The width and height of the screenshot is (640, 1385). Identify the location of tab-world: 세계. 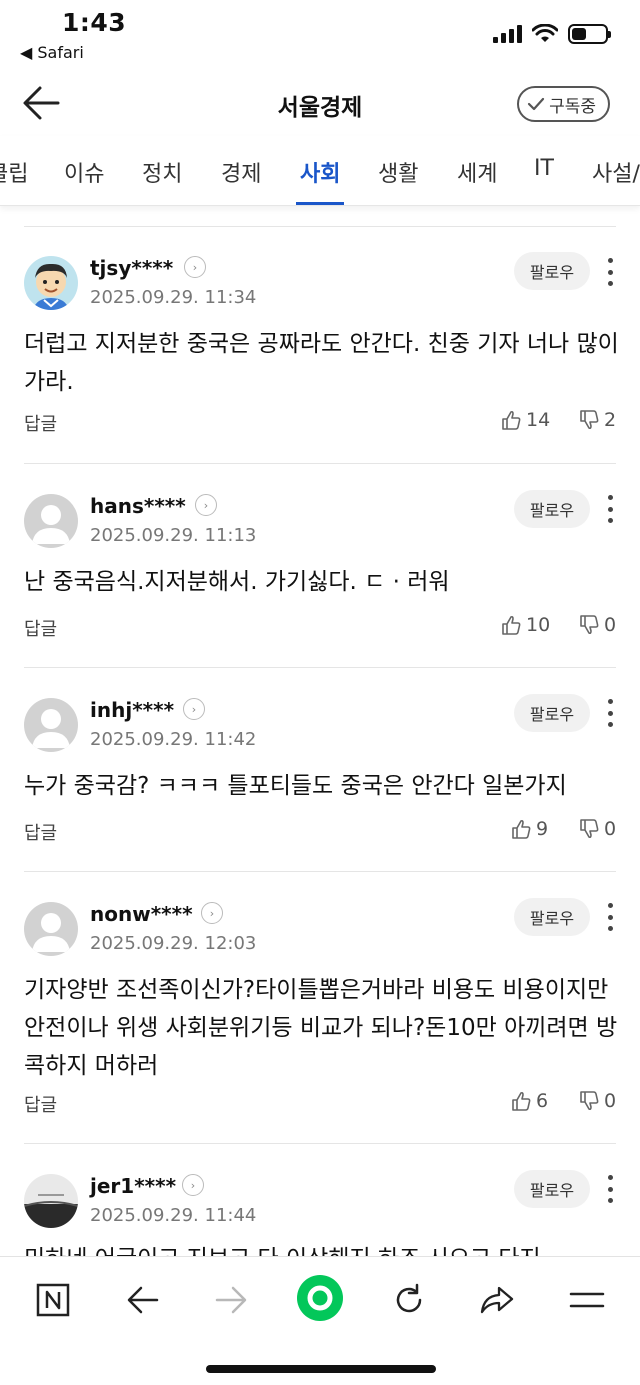
(477, 172).